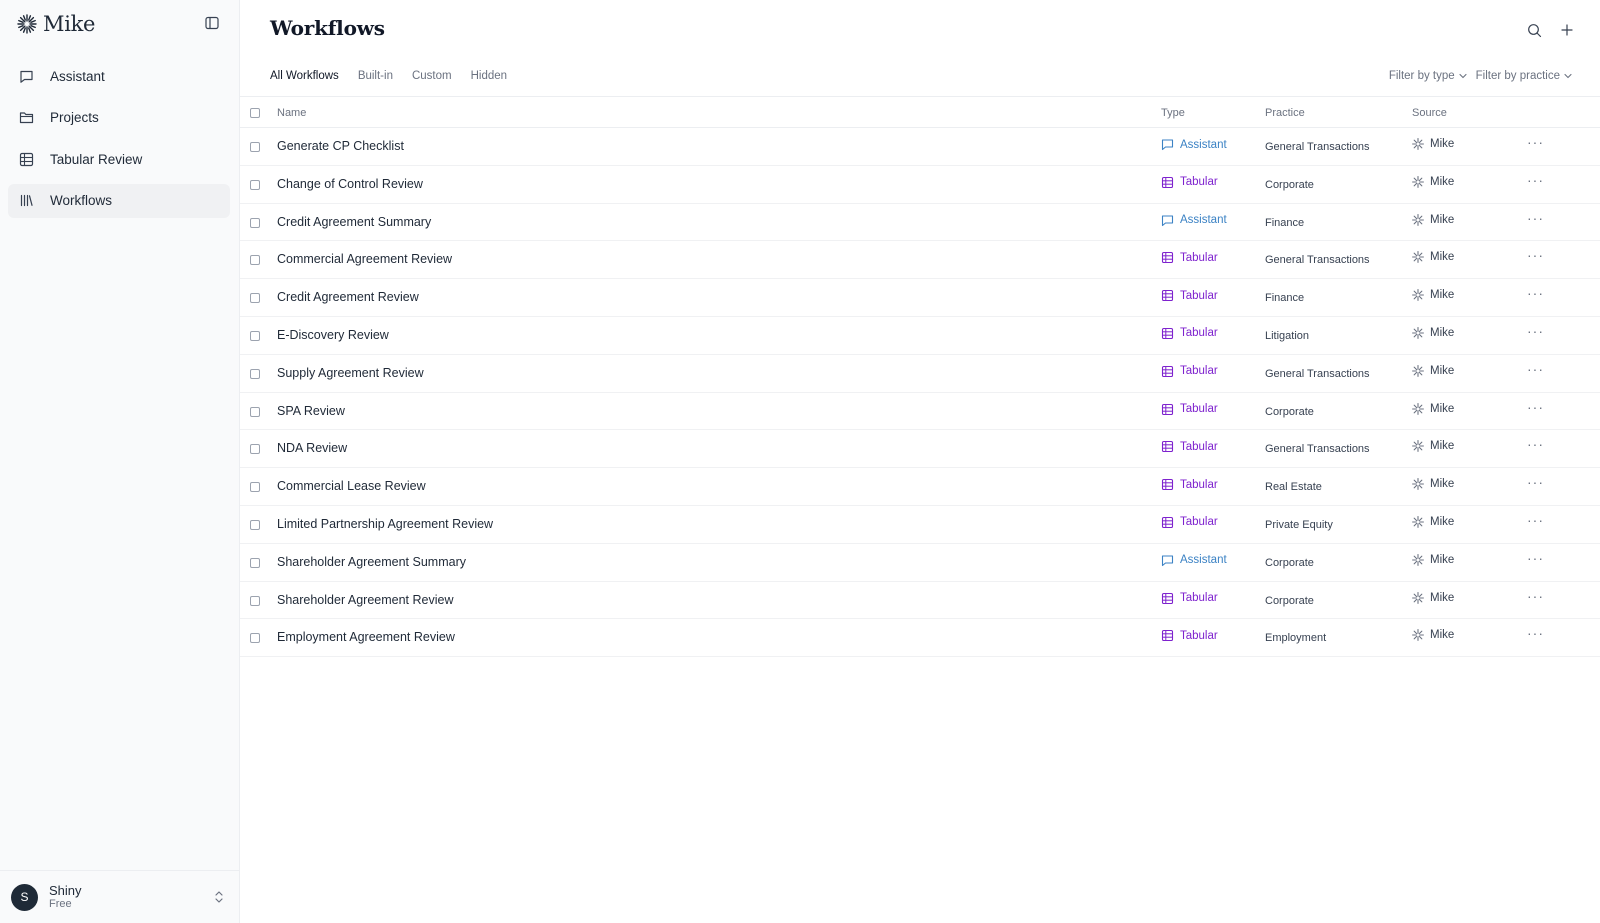 Image resolution: width=1600 pixels, height=923 pixels. Describe the element at coordinates (340, 146) in the screenshot. I see `workflow-name: Generate CP Checklist` at that location.